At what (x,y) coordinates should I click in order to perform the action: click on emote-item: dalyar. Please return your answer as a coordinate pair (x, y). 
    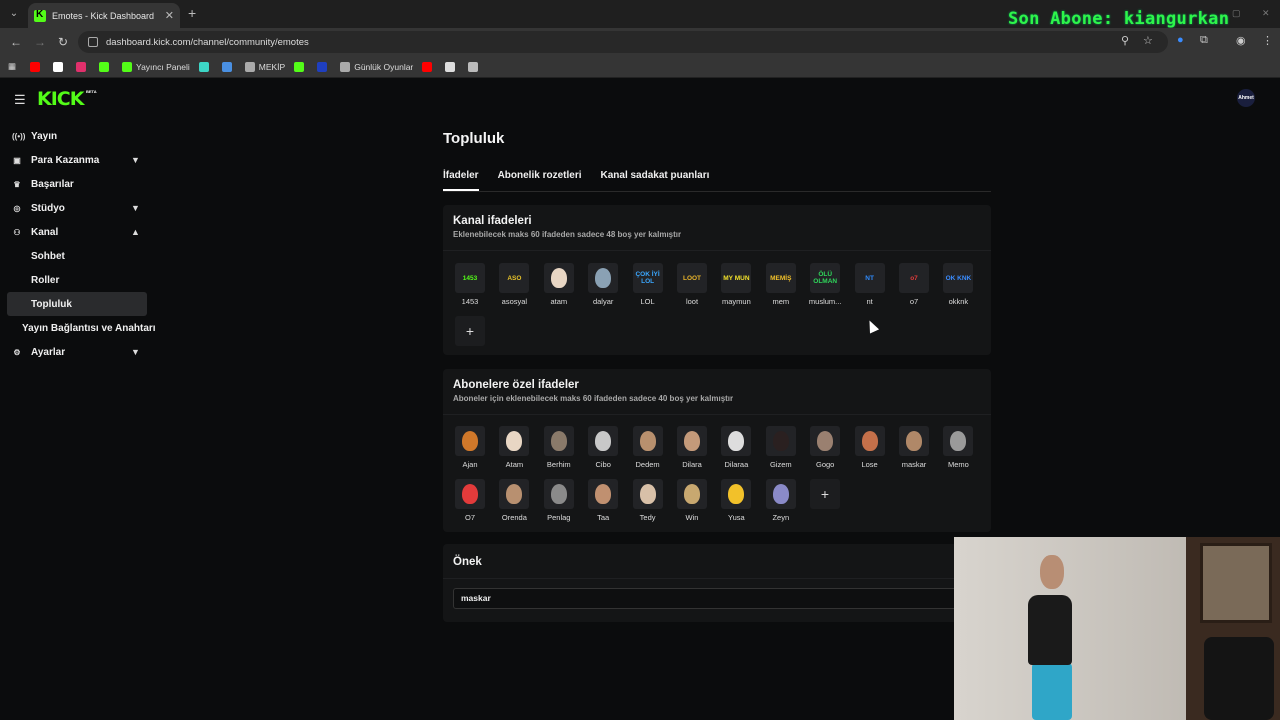
    Looking at the image, I should click on (604, 284).